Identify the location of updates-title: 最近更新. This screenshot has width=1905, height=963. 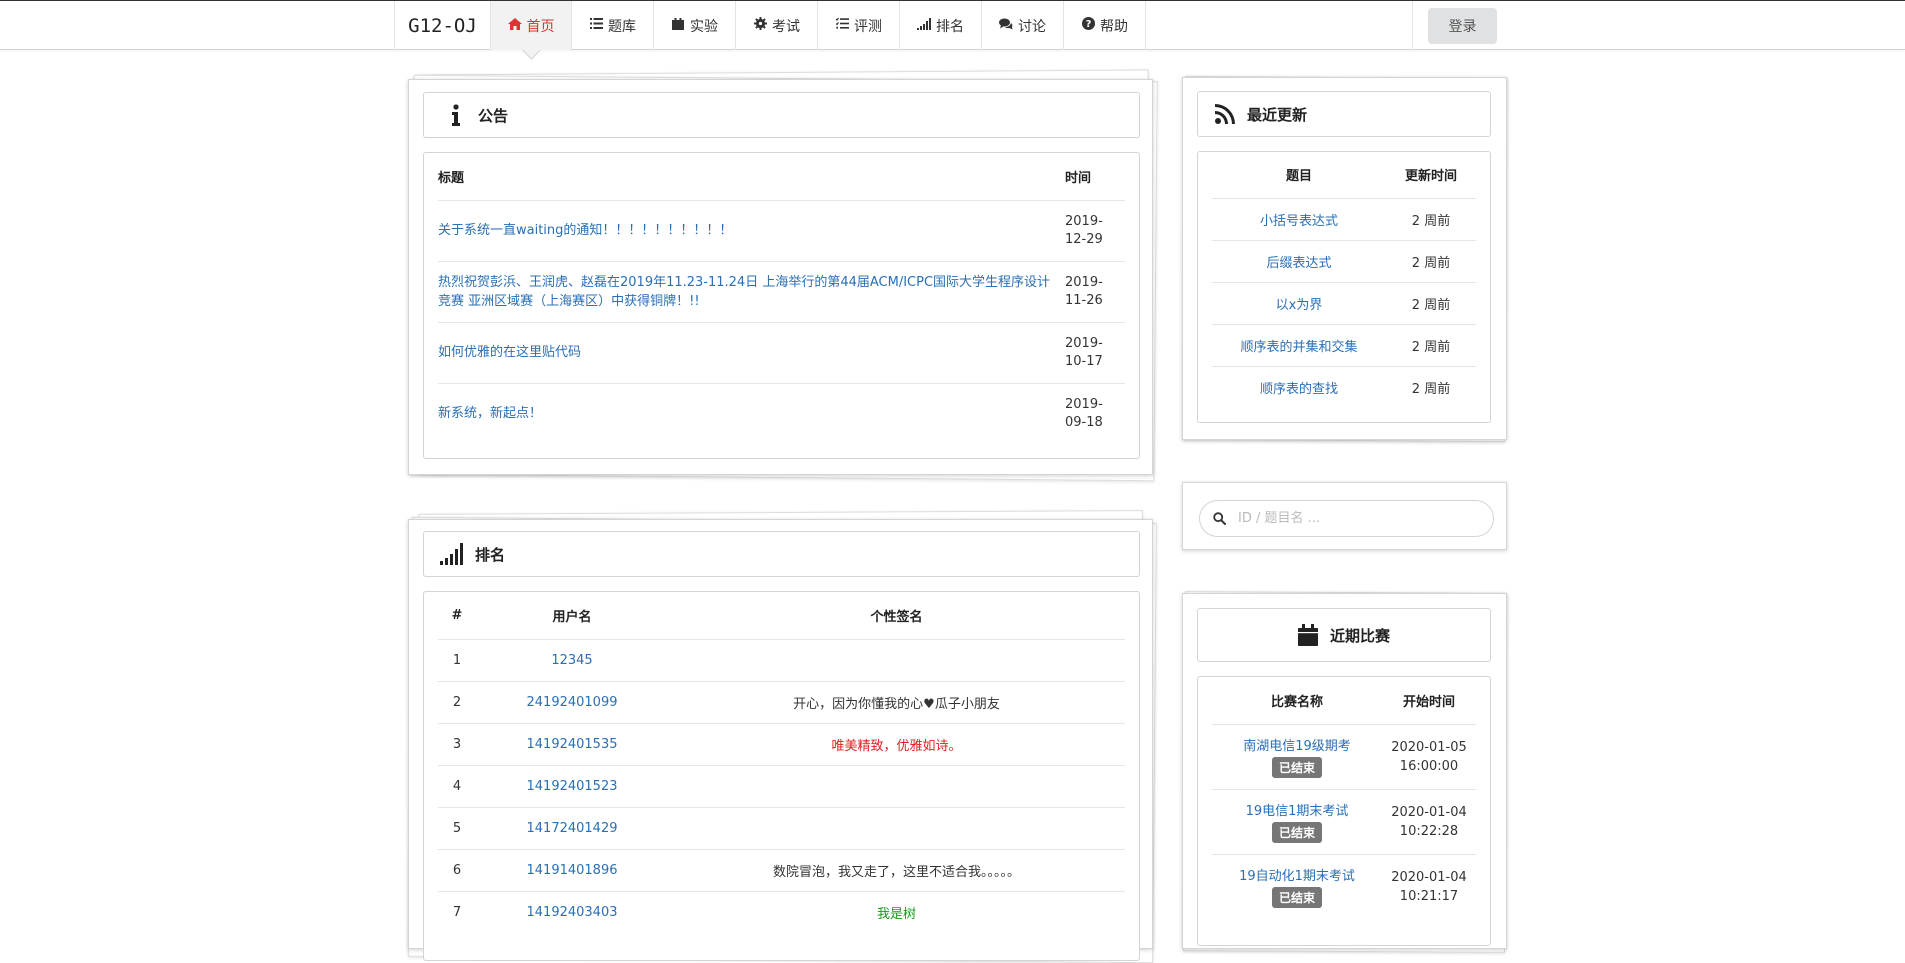
(1277, 114).